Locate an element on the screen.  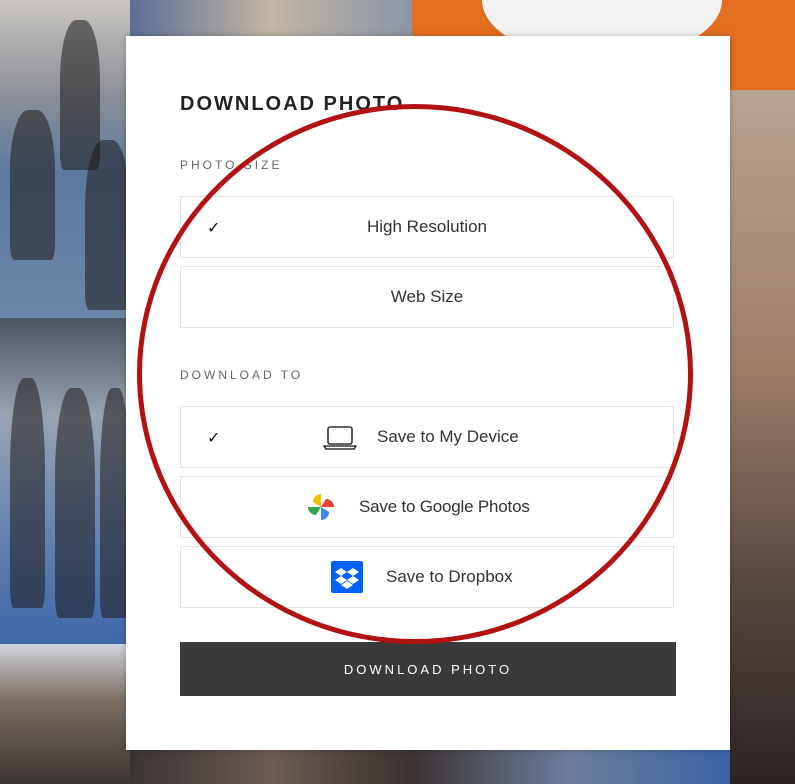
option-web-size: Web Size is located at coordinates (427, 297).